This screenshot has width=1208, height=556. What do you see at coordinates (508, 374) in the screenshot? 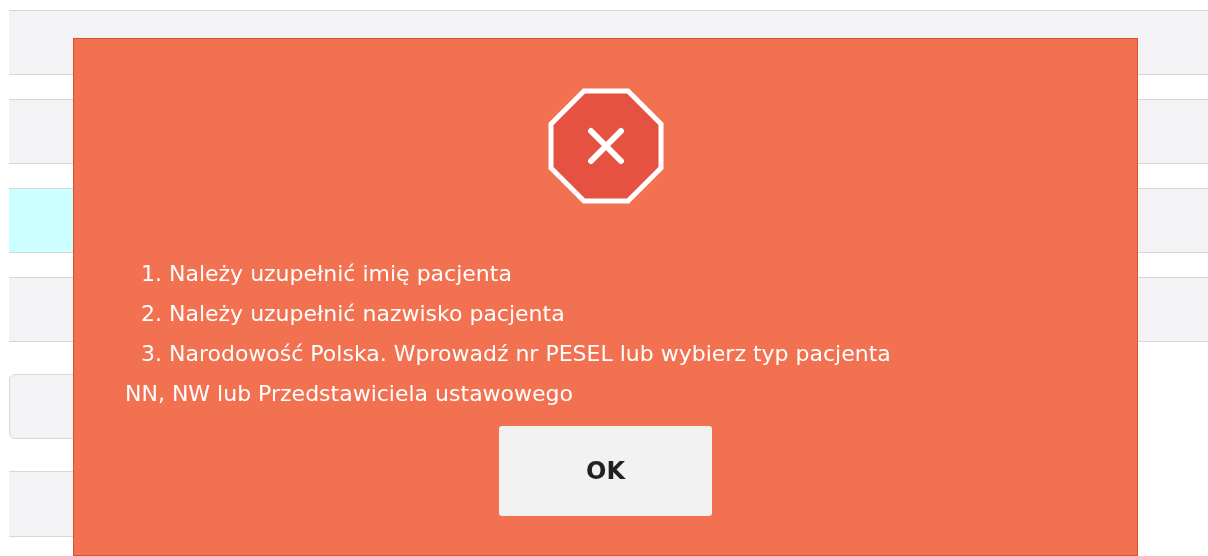
I see `error-message: 3. Narodowość Polska. Wprowadź nr PESEL lub wybierz typ pacjenta NN, NW lub Przedstawiciela ustawowego` at bounding box center [508, 374].